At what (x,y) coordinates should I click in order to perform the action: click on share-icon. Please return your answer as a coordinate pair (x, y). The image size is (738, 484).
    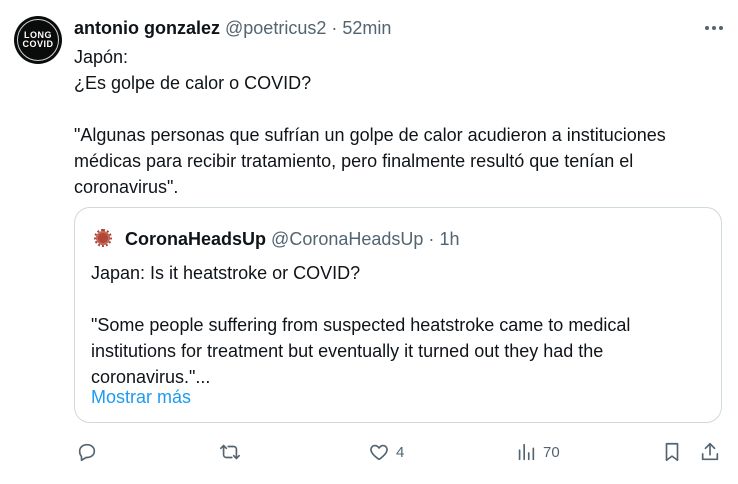
    Looking at the image, I should click on (710, 451).